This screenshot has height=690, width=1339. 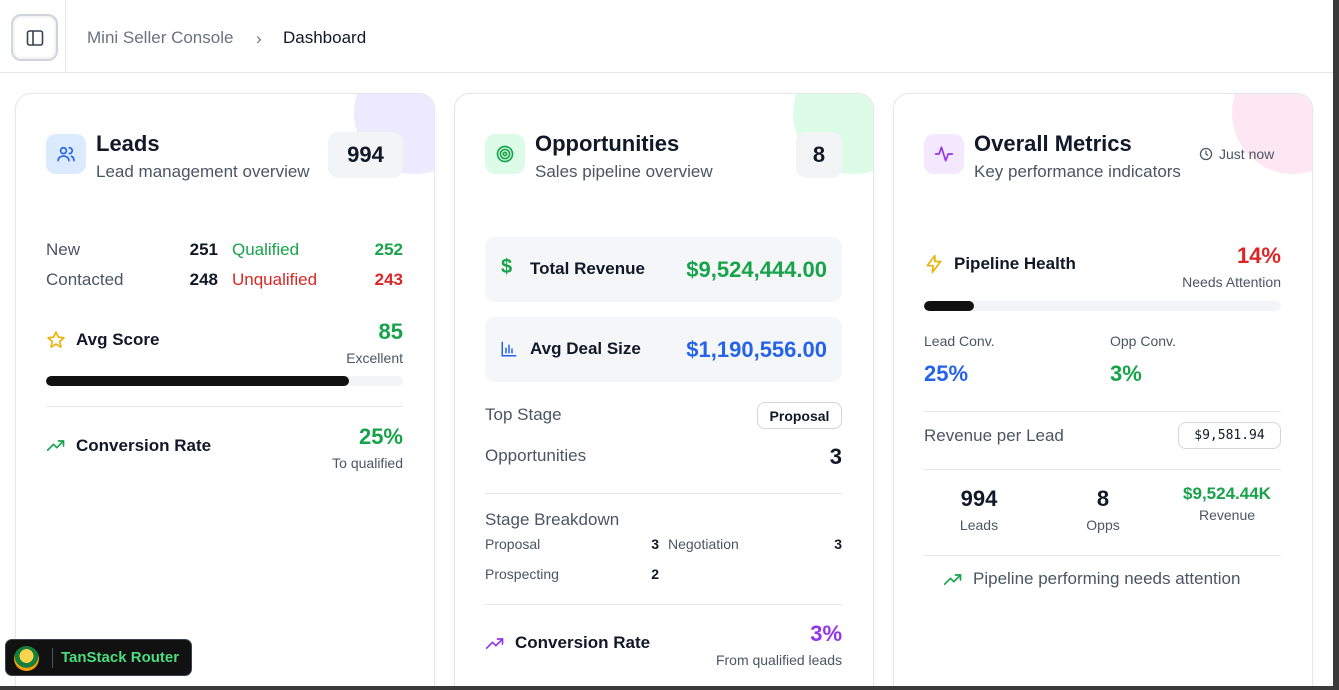 I want to click on metrics-title: Overall Metrics, so click(x=1053, y=143).